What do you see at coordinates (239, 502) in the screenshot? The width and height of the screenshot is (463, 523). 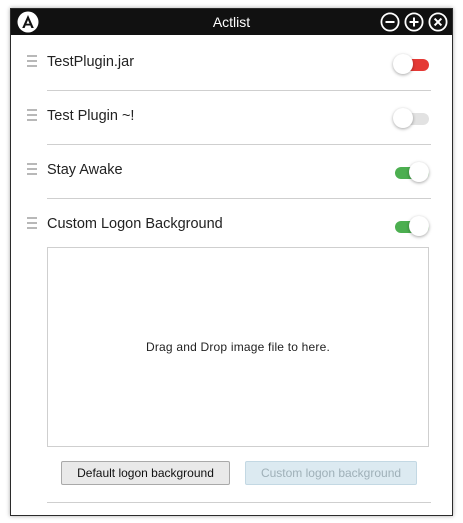 I see `panel-divider` at bounding box center [239, 502].